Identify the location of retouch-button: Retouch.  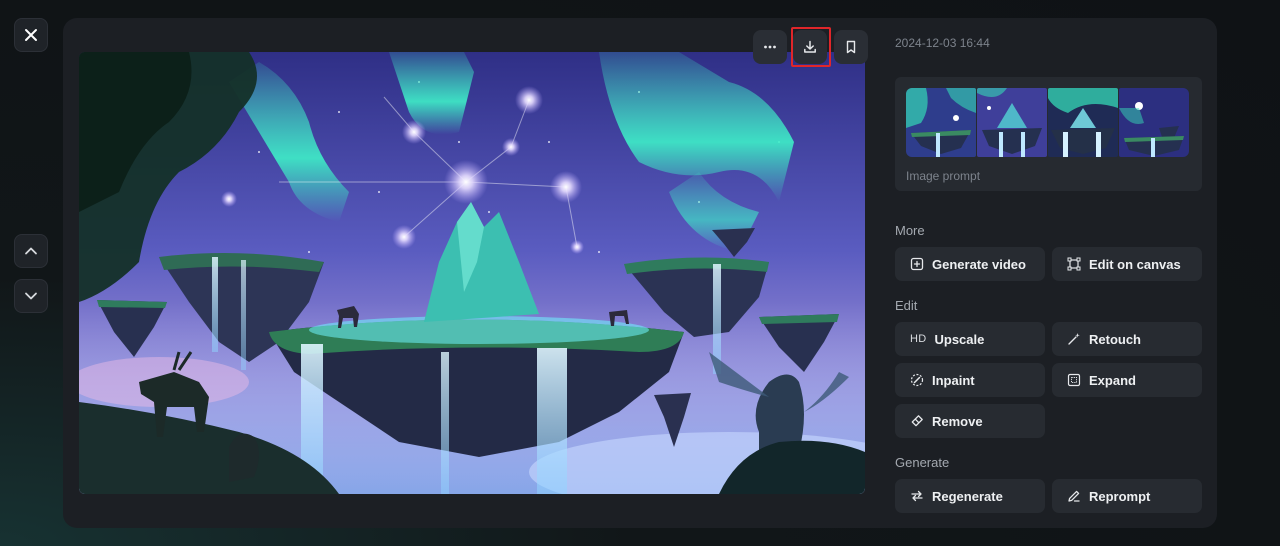
(1127, 339).